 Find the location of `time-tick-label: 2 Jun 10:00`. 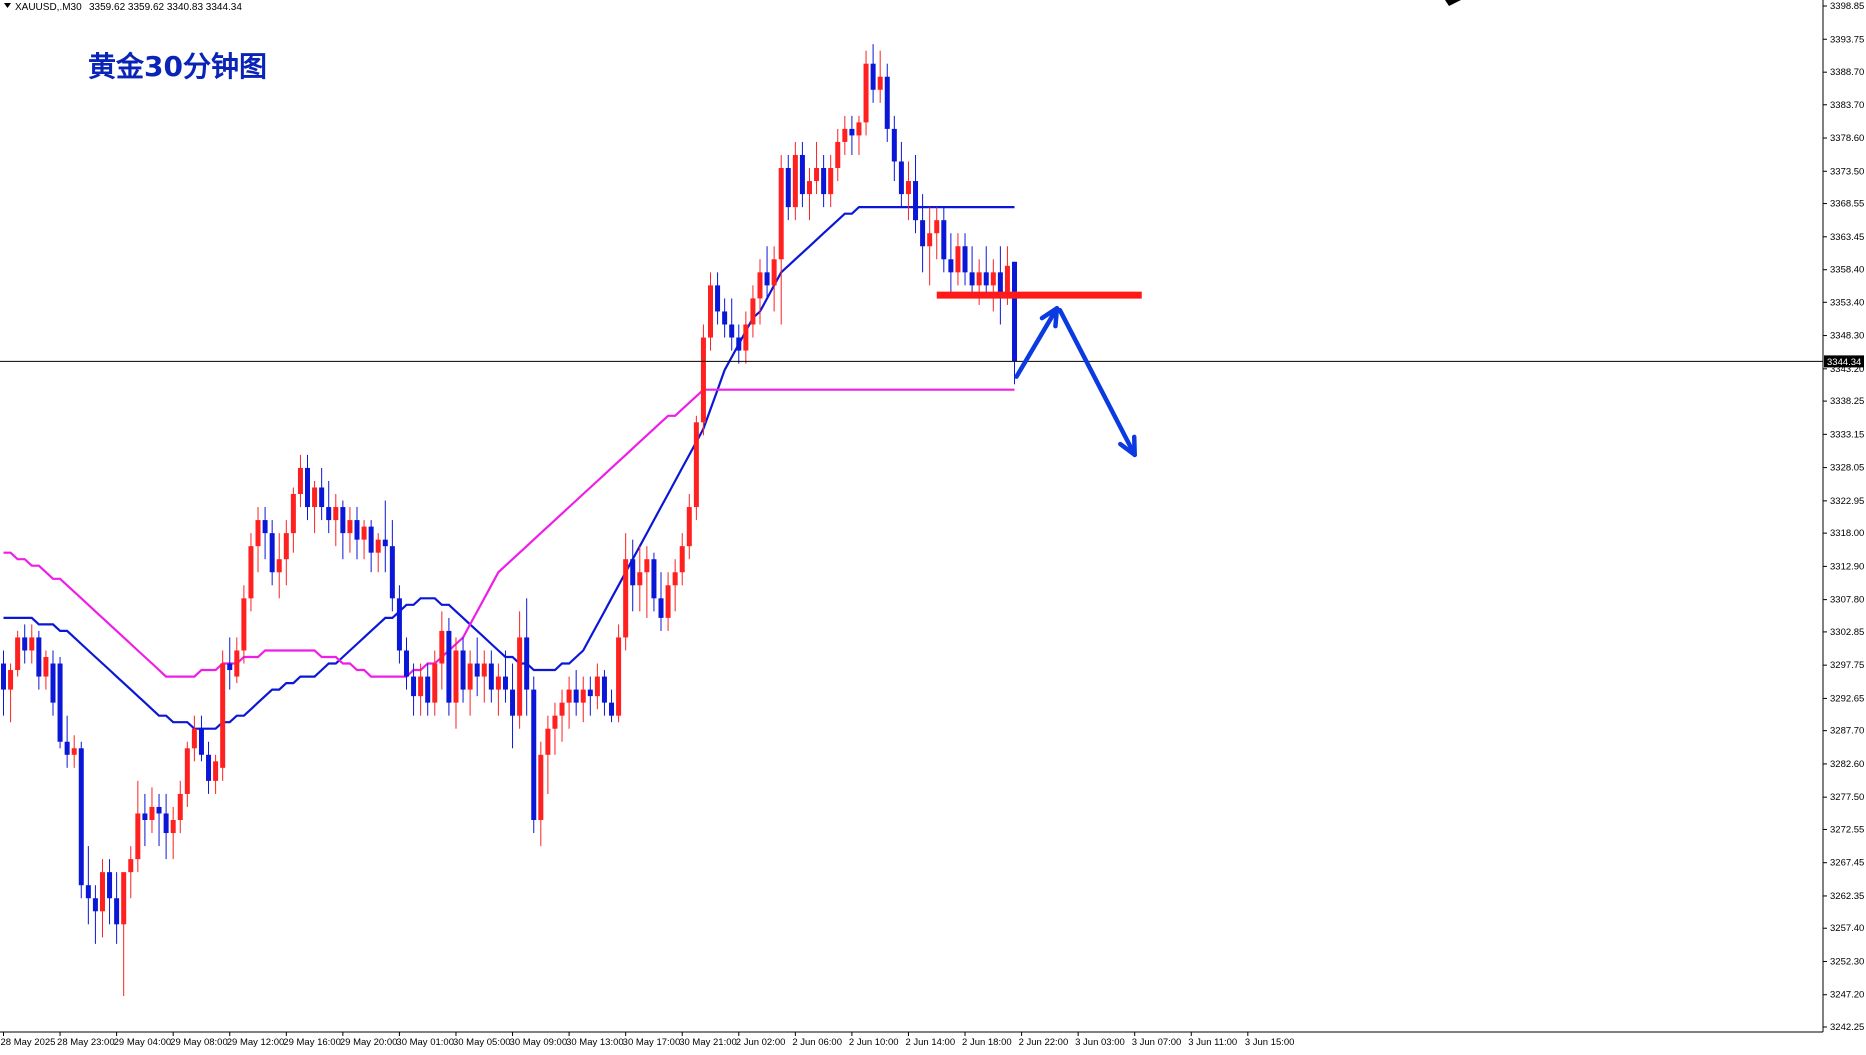

time-tick-label: 2 Jun 10:00 is located at coordinates (874, 1042).